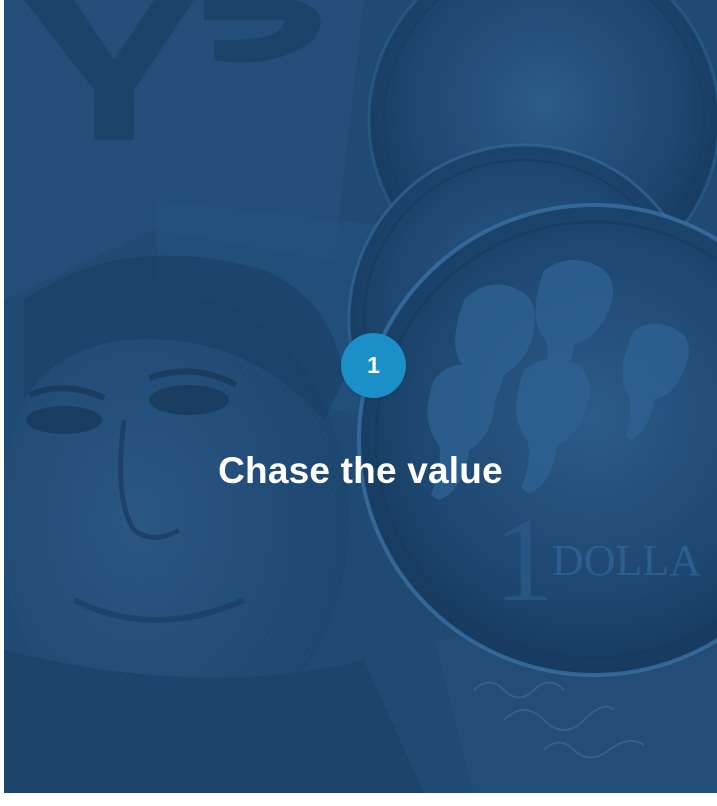 This screenshot has height=806, width=717. What do you see at coordinates (524, 559) in the screenshot?
I see `svg-text: 1` at bounding box center [524, 559].